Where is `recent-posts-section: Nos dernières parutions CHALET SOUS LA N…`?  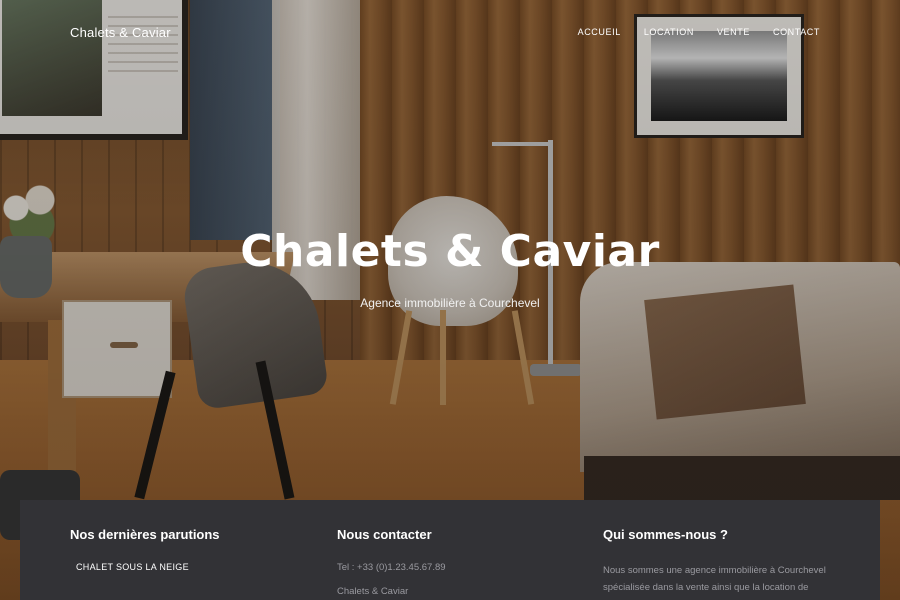 recent-posts-section: Nos dernières parutions CHALET SOUS LA N… is located at coordinates (185, 549).